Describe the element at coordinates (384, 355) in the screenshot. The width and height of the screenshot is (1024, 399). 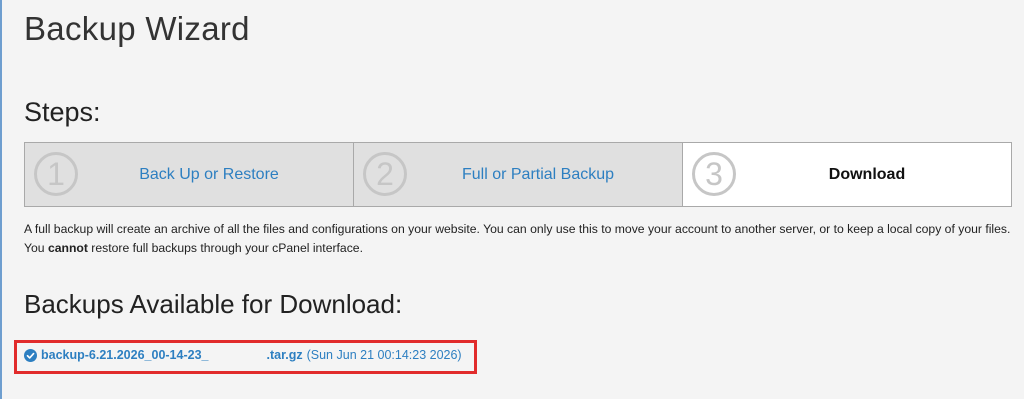
I see `backup-date: (Sun Jun 21 00:14:23 2026)` at that location.